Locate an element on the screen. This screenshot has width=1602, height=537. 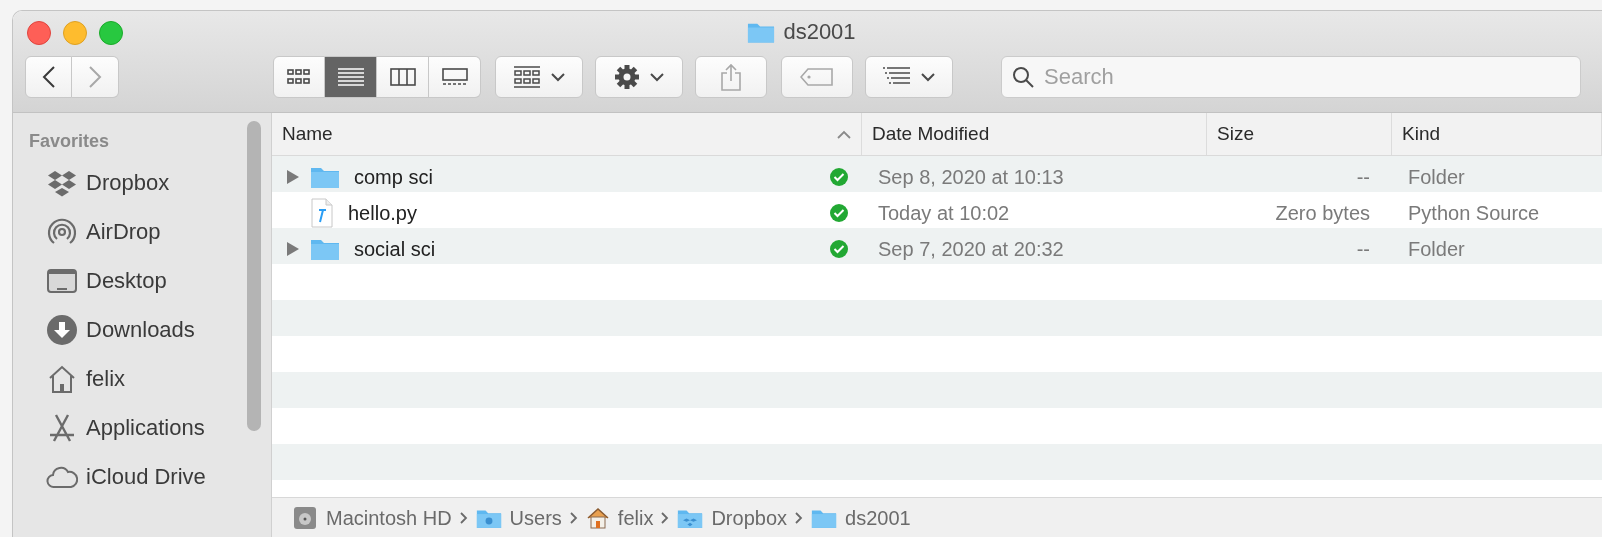
column-view-icon is located at coordinates (402, 77).